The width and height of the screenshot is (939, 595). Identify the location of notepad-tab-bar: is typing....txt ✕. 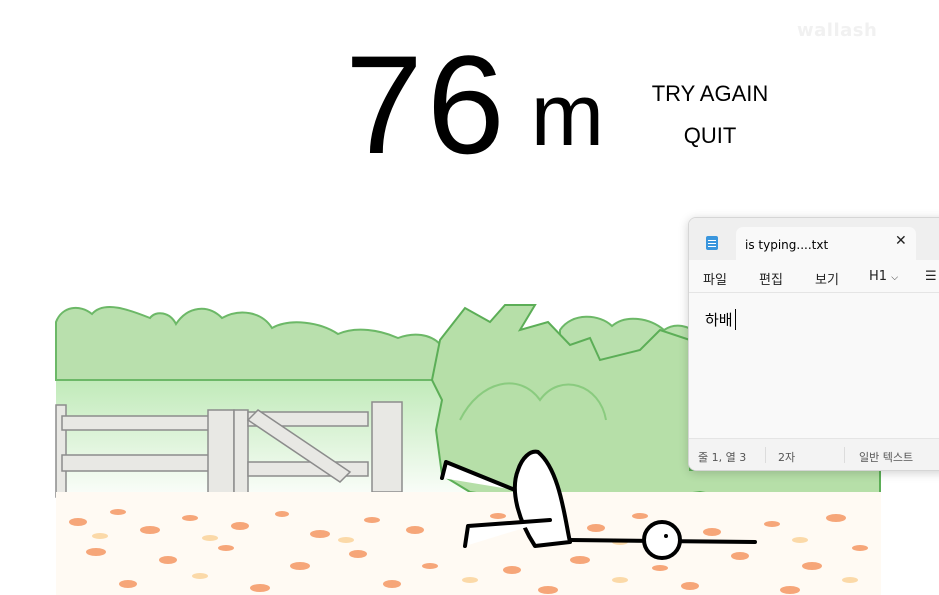
(814, 239).